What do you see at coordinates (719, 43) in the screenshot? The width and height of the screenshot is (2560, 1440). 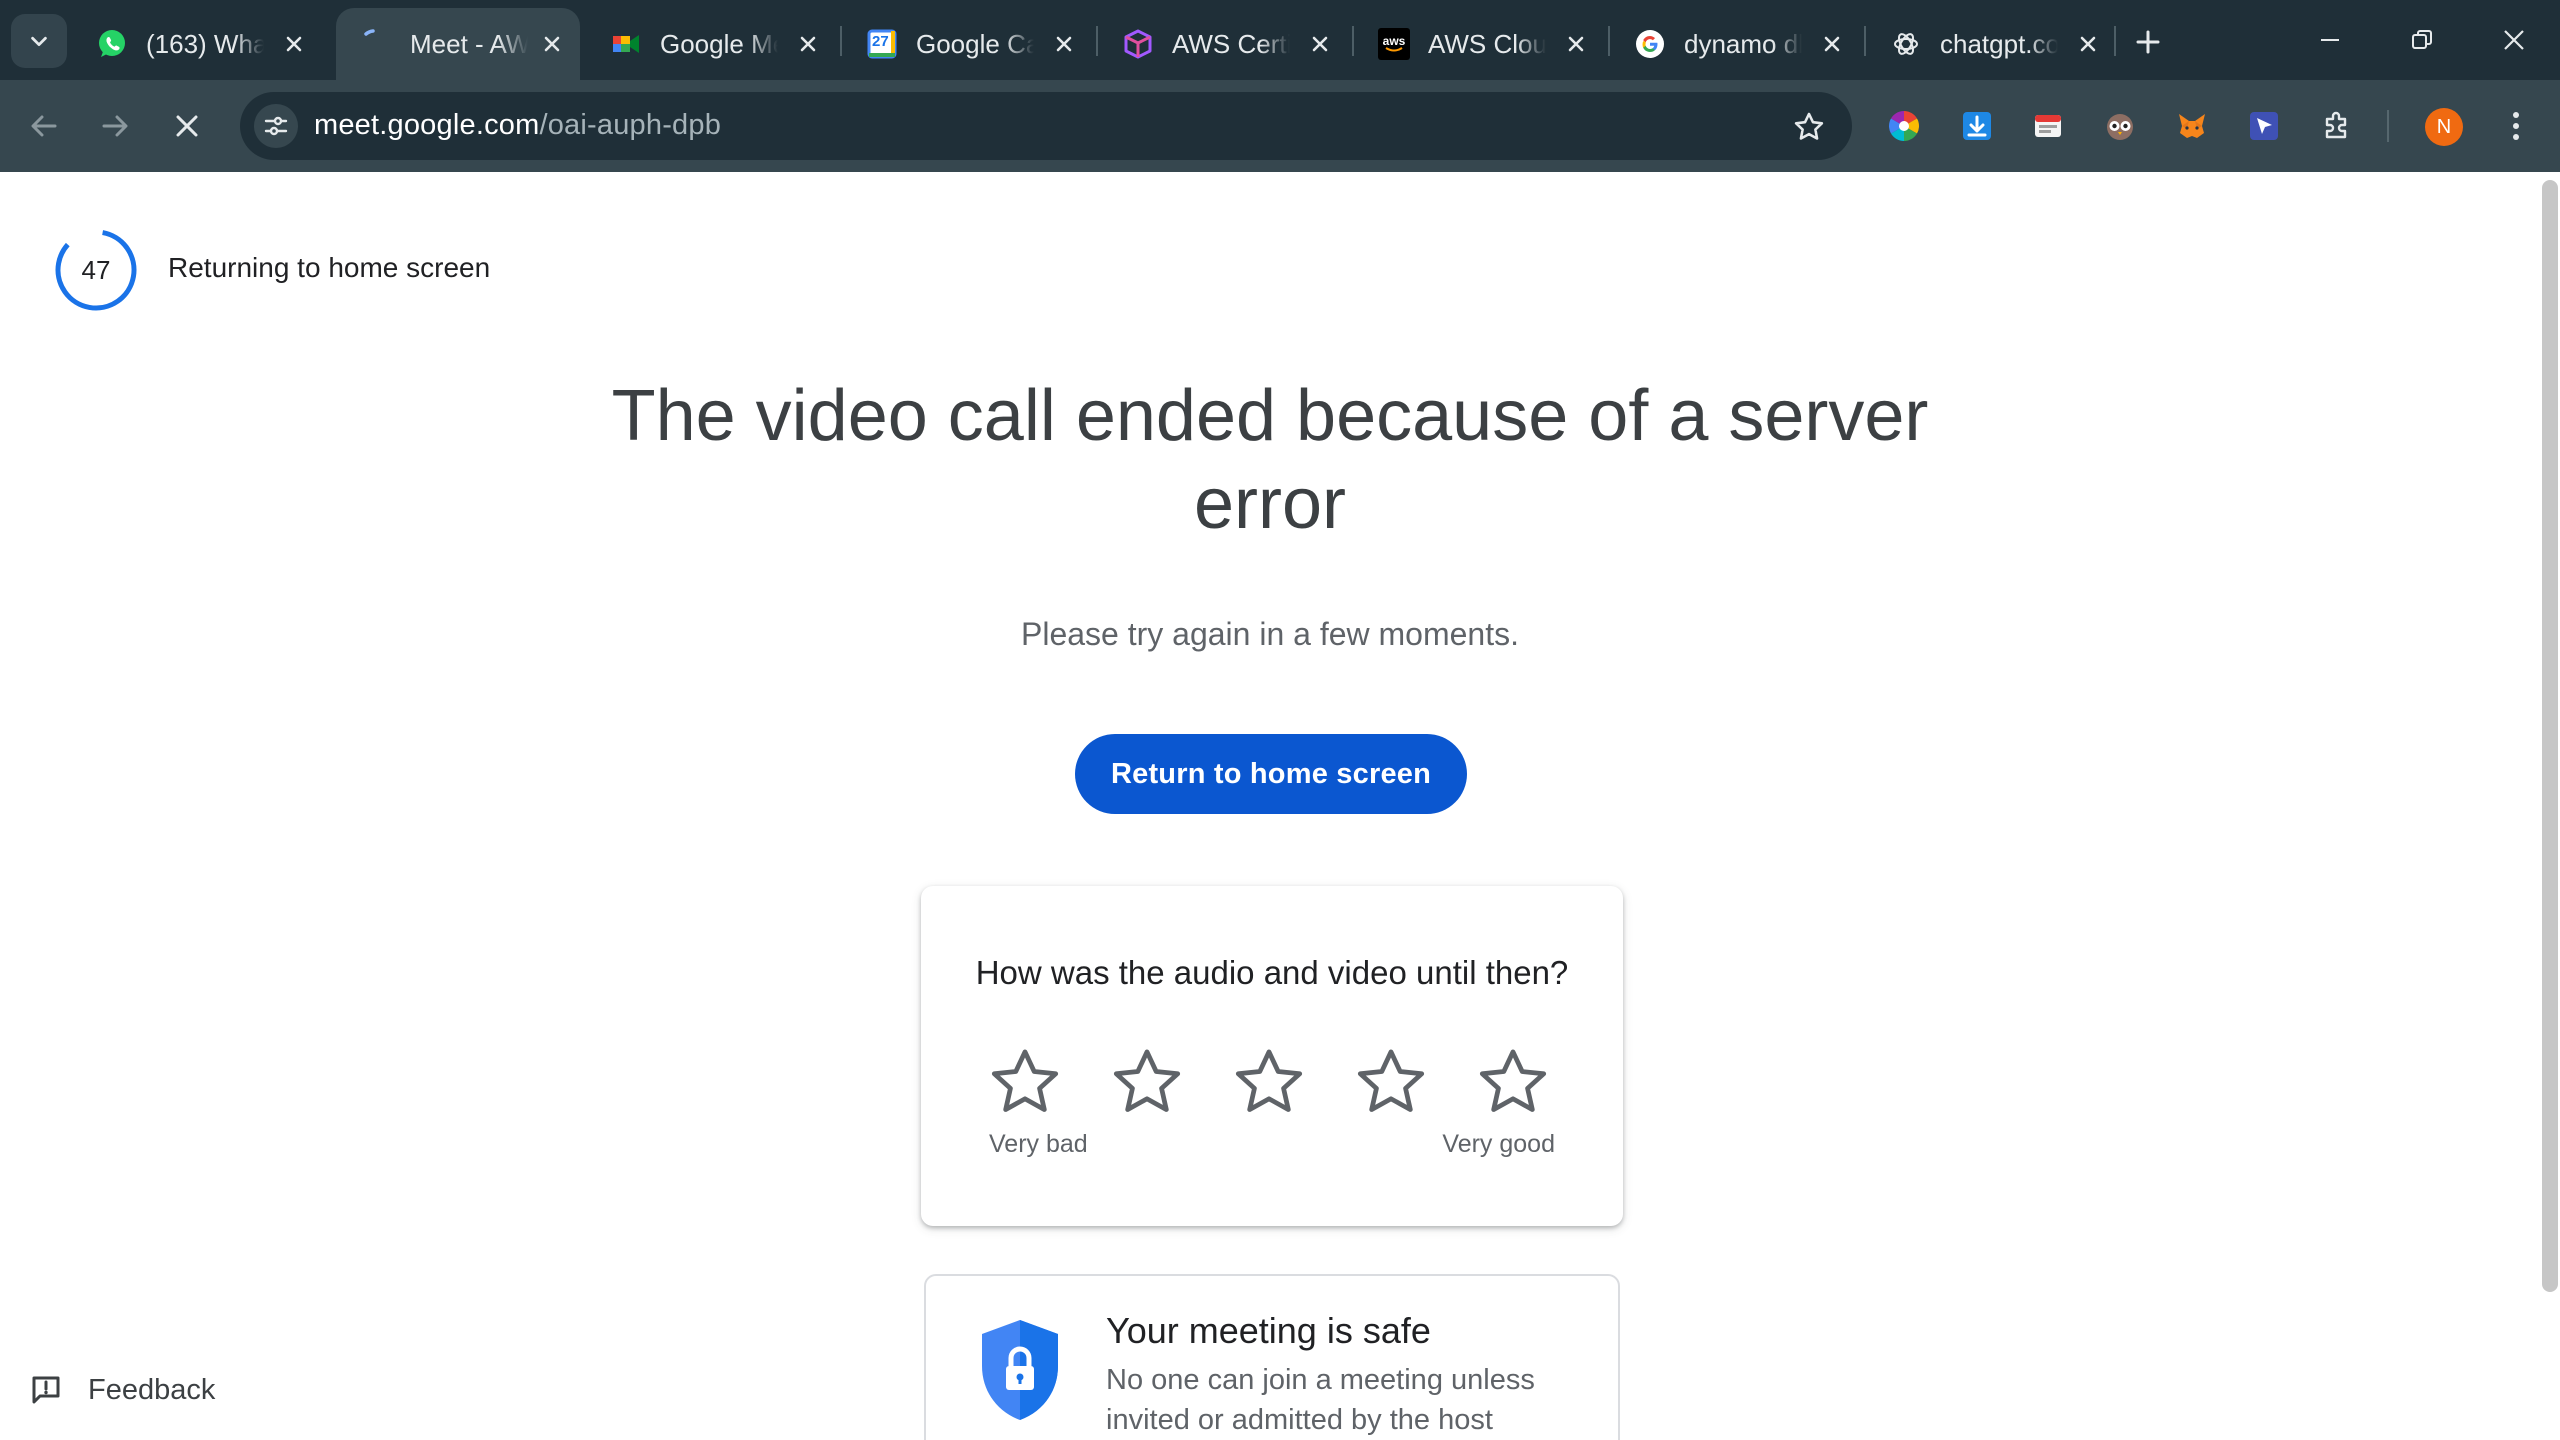 I see `tab-title: Google Meet` at bounding box center [719, 43].